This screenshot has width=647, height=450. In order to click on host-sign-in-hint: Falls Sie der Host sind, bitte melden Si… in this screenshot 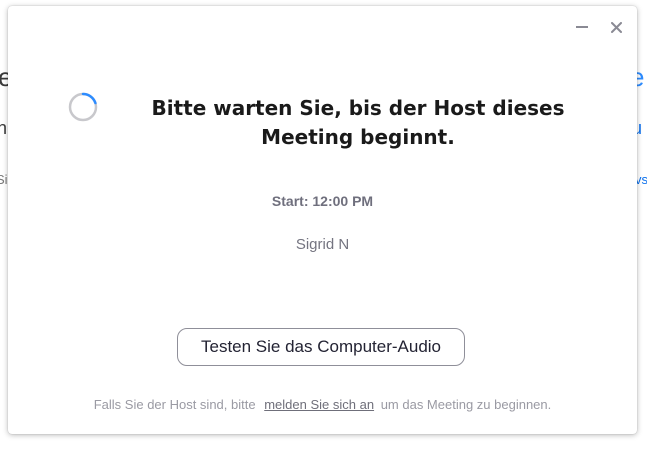, I will do `click(322, 404)`.